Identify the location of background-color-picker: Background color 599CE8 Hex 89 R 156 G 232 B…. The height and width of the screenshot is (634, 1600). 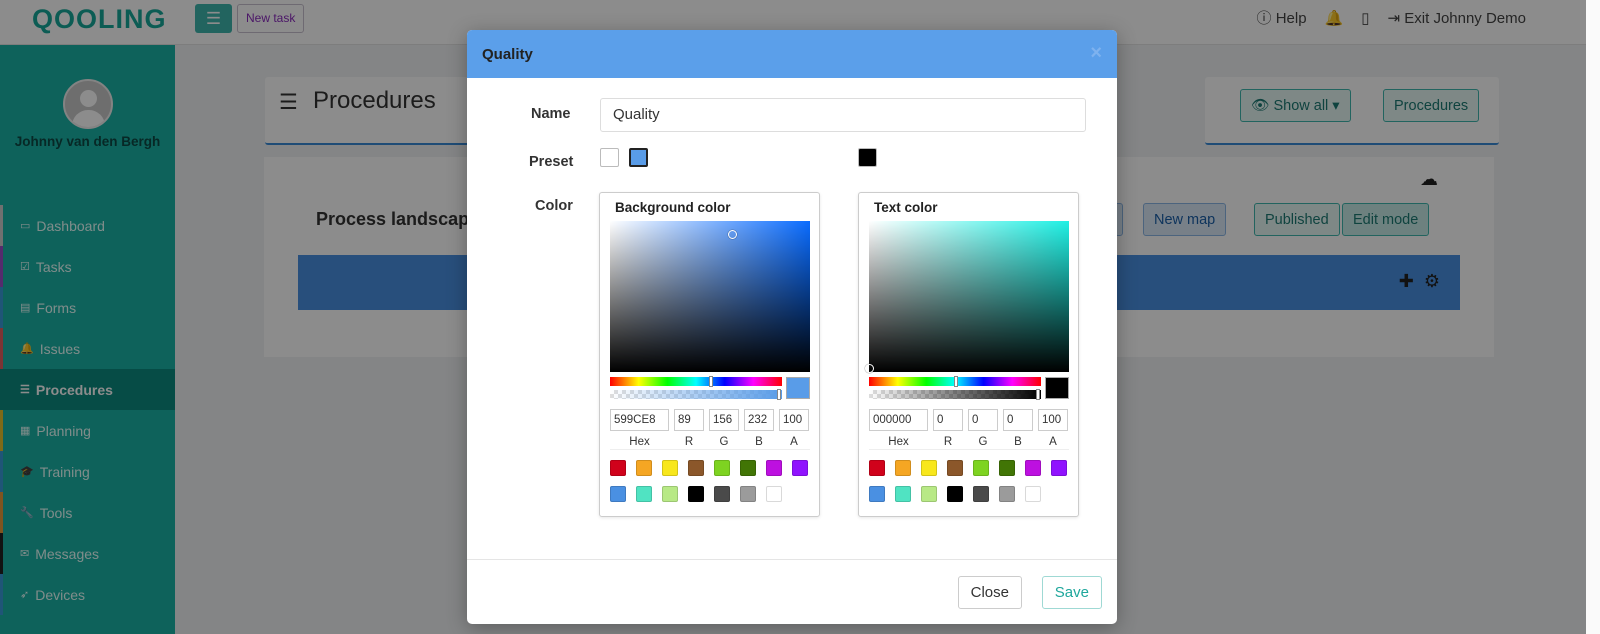
(709, 354).